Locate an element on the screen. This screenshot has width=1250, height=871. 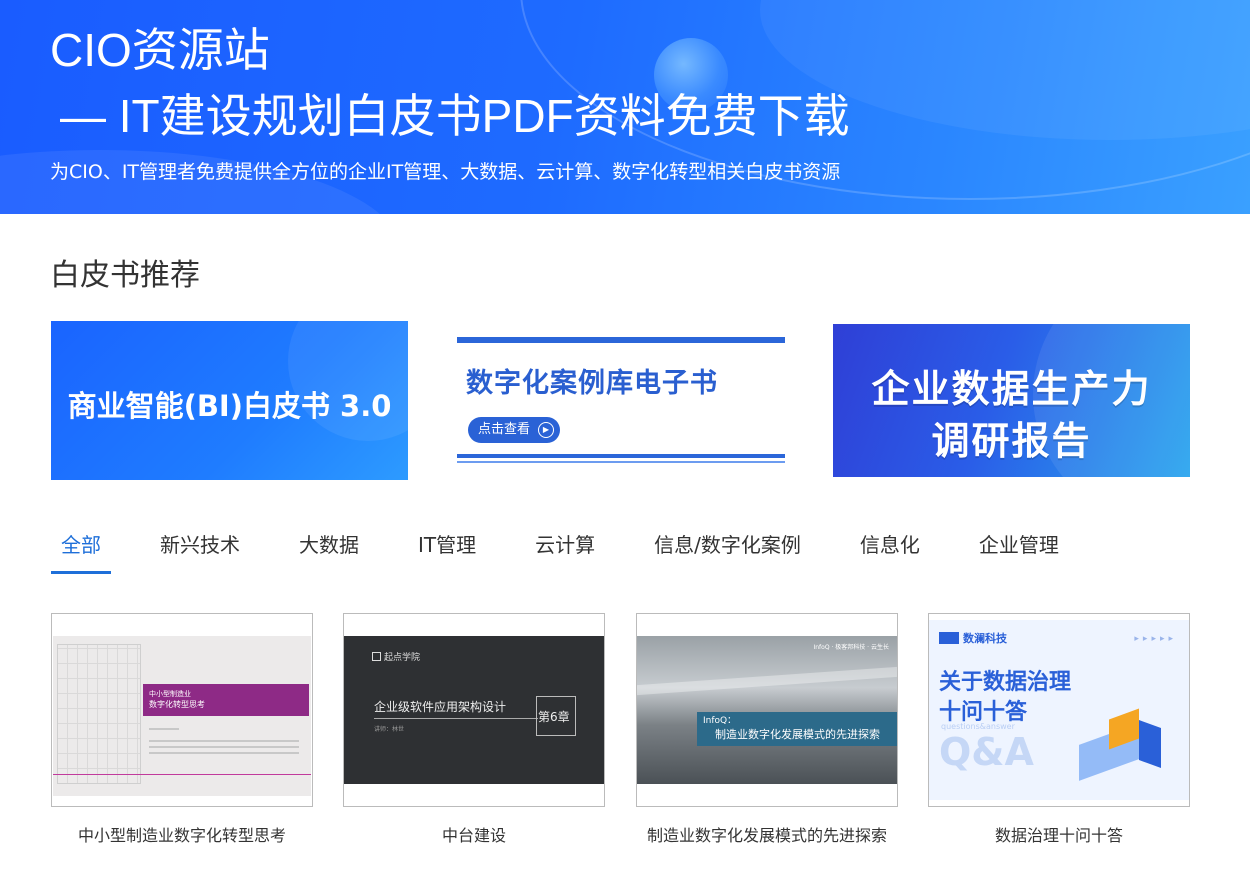
tab-it-management: IT管理 is located at coordinates (447, 551).